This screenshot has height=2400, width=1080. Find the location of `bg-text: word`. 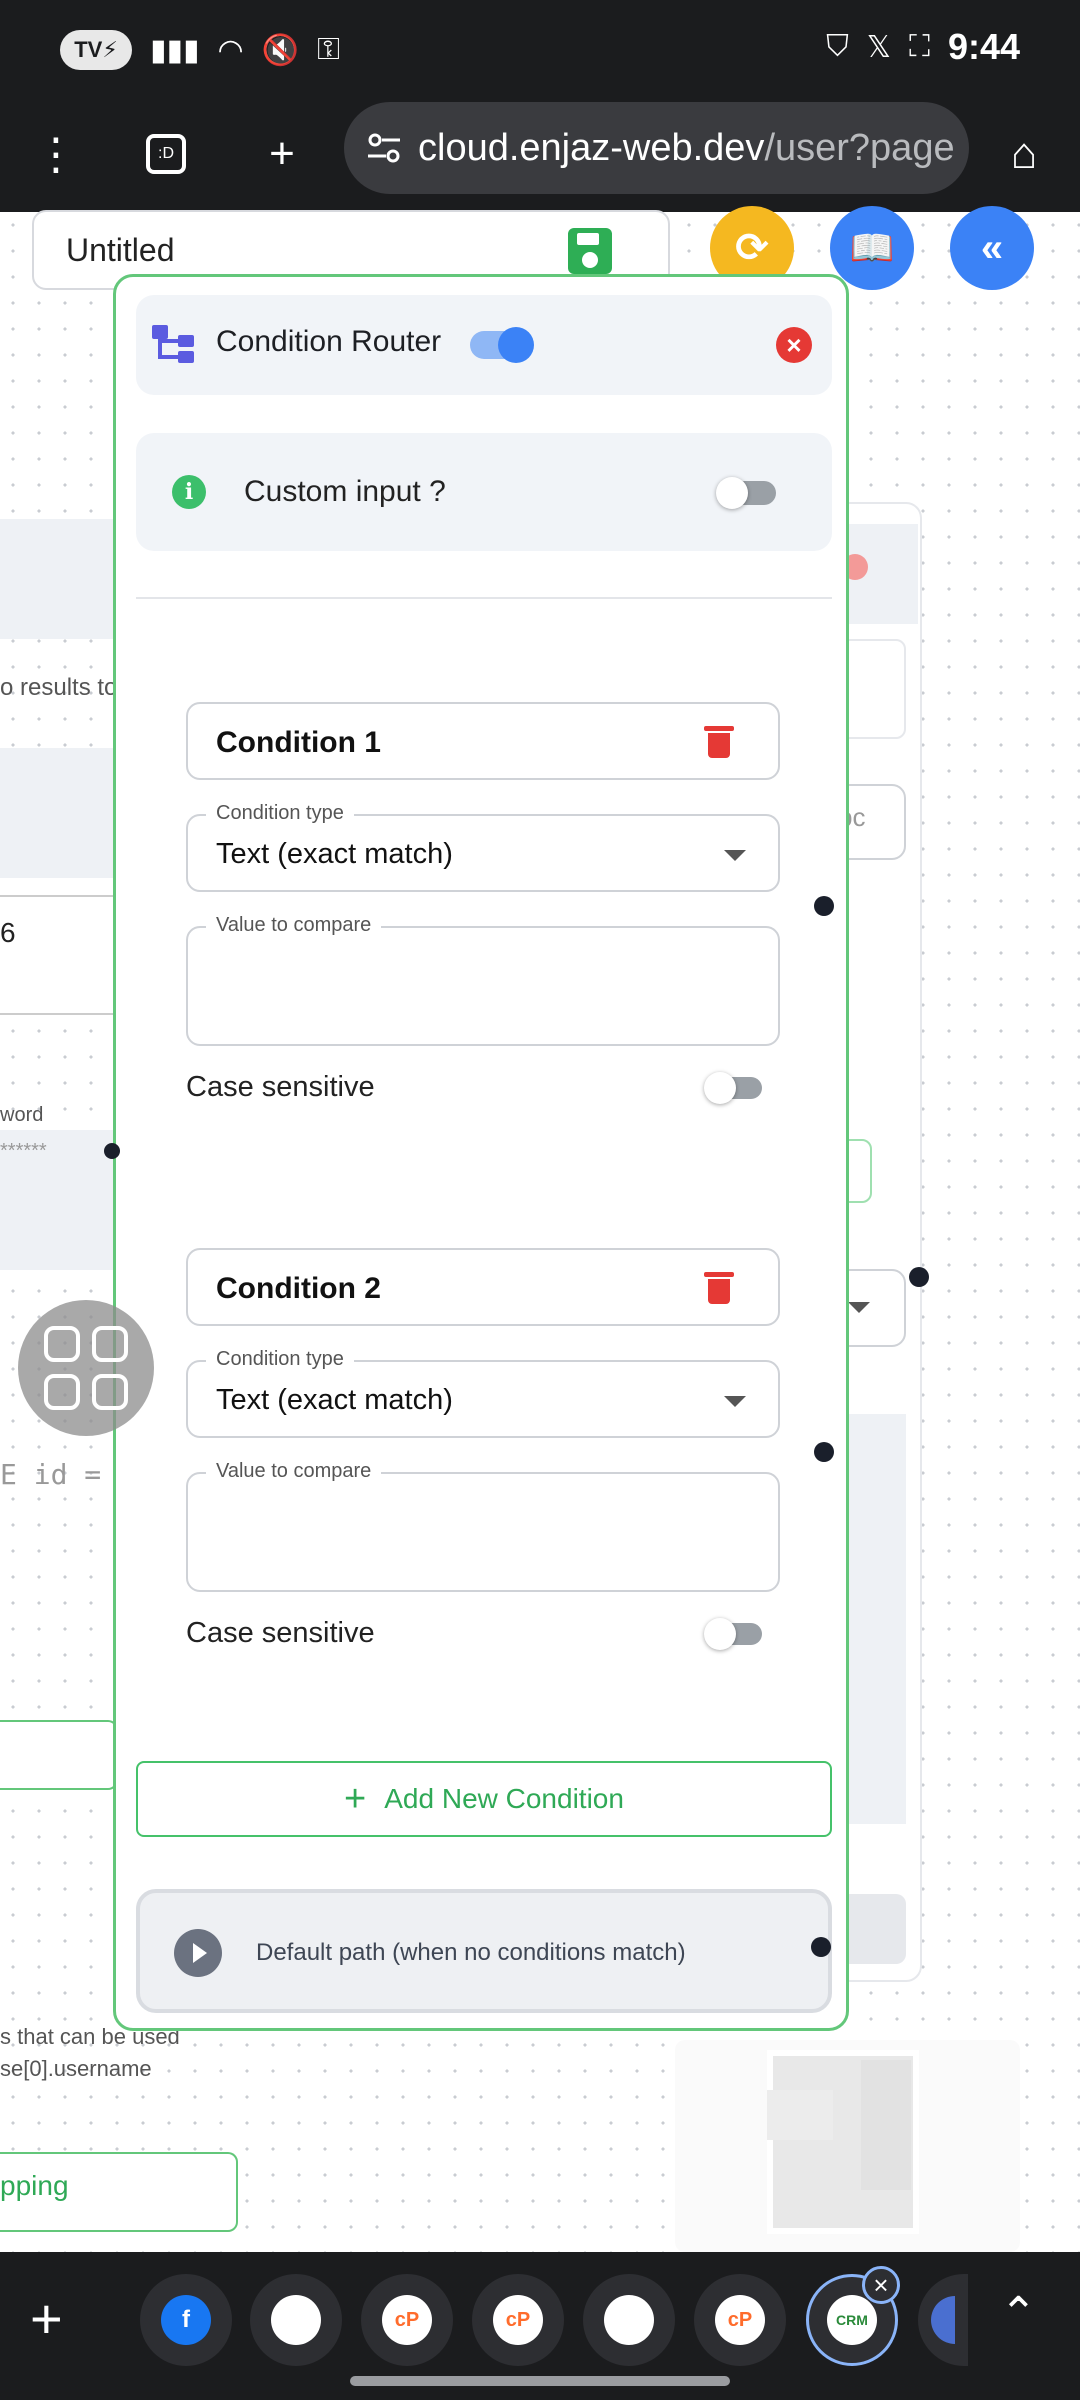

bg-text: word is located at coordinates (22, 1115).